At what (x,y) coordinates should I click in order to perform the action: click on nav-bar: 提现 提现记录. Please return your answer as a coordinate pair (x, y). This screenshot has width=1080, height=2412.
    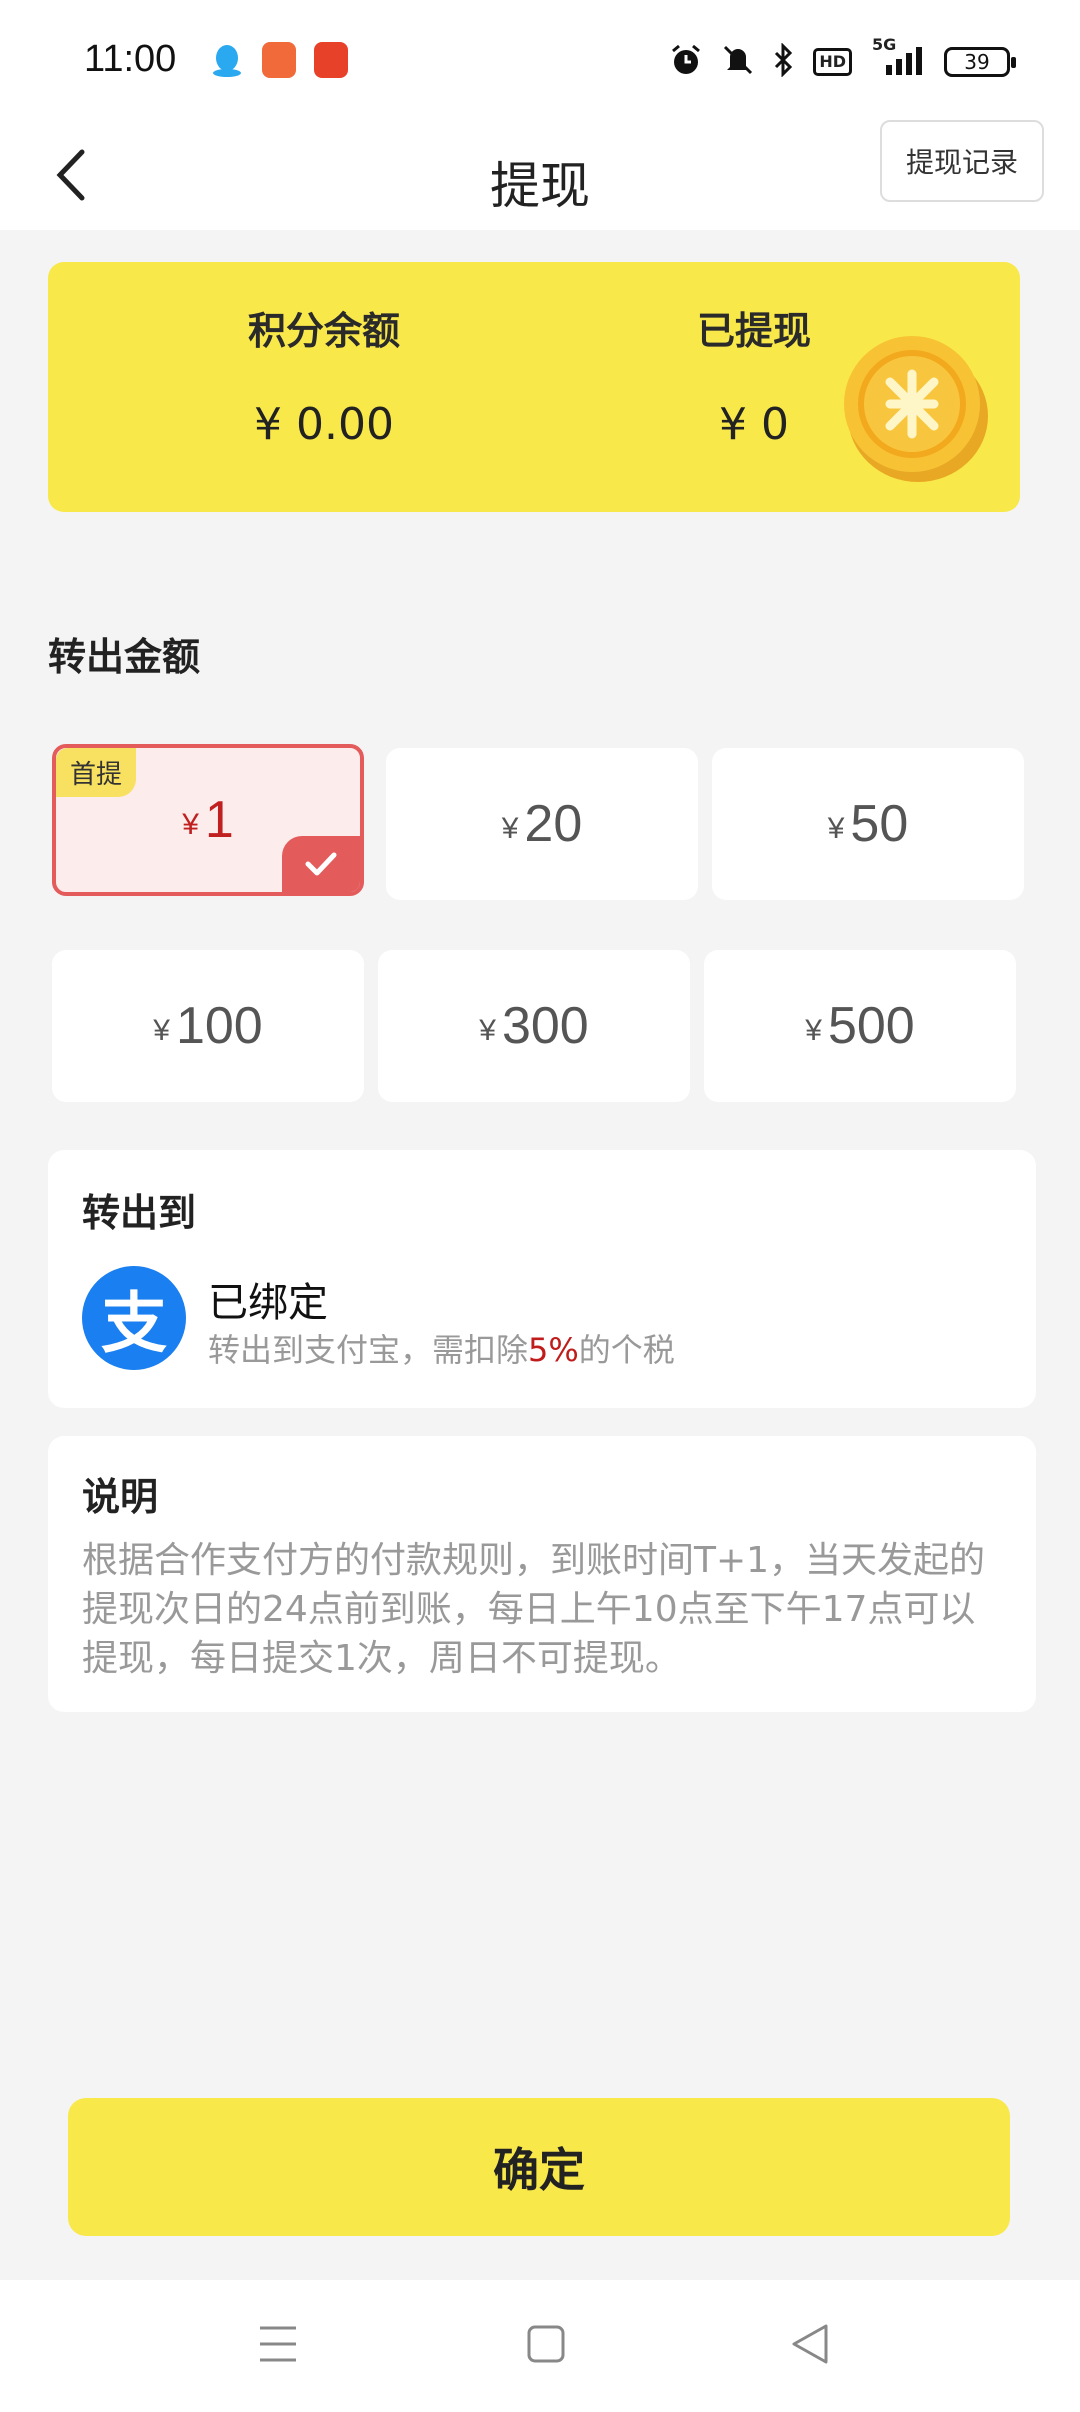
    Looking at the image, I should click on (540, 175).